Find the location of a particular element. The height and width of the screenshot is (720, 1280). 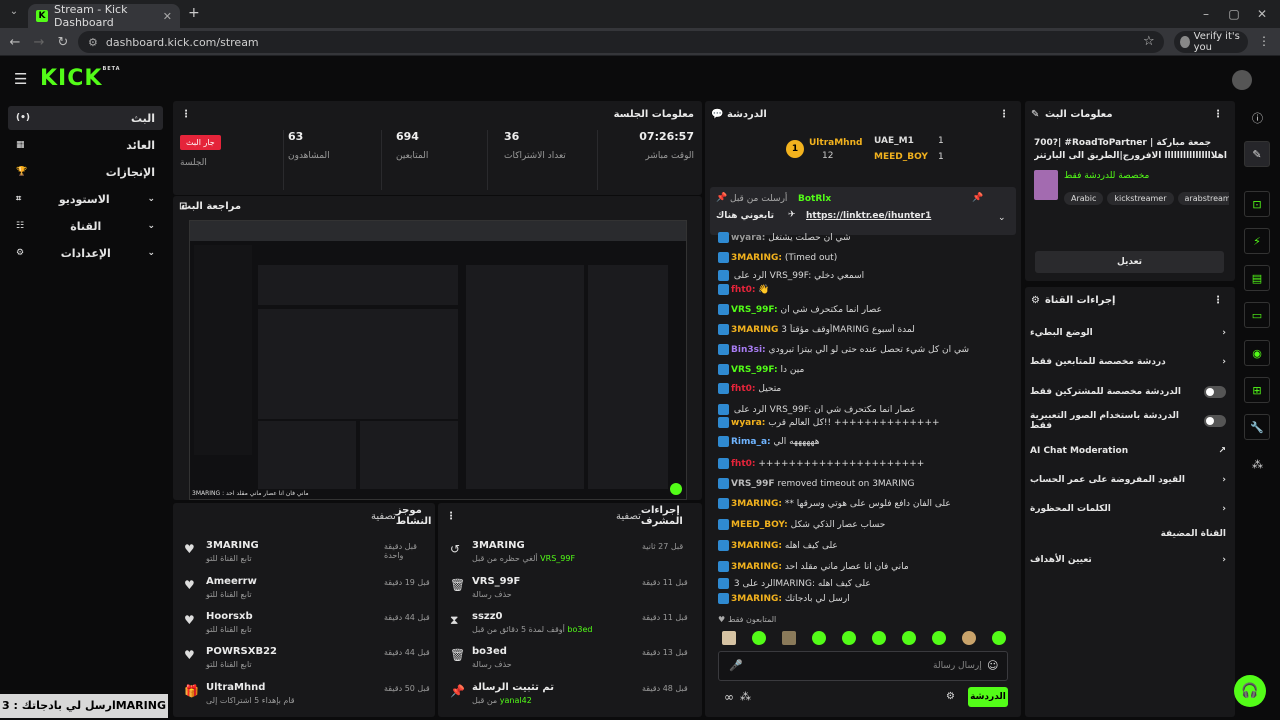

option-followers-only: دردشة مخصصة للمتابعين فقط › is located at coordinates (1128, 362).